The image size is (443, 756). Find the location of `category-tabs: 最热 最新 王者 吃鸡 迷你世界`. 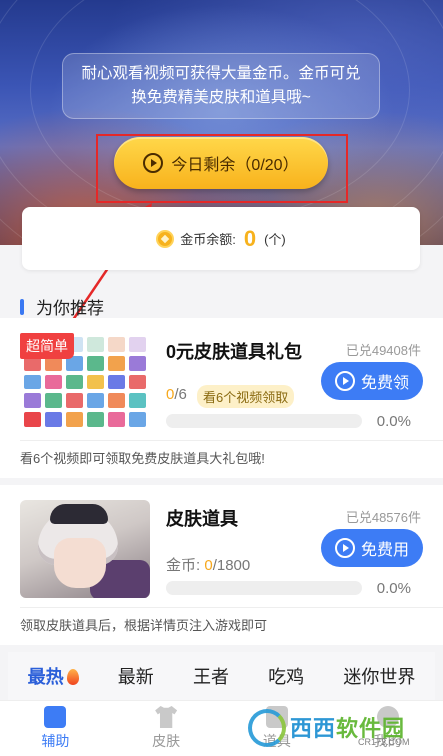

category-tabs: 最热 最新 王者 吃鸡 迷你世界 is located at coordinates (221, 676).